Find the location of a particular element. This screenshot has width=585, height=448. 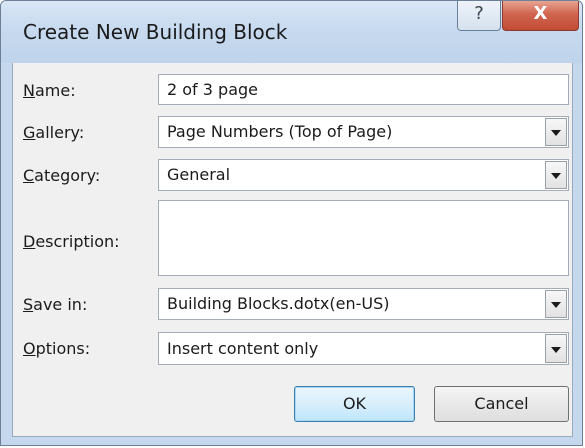

category-label: Category: is located at coordinates (62, 175).